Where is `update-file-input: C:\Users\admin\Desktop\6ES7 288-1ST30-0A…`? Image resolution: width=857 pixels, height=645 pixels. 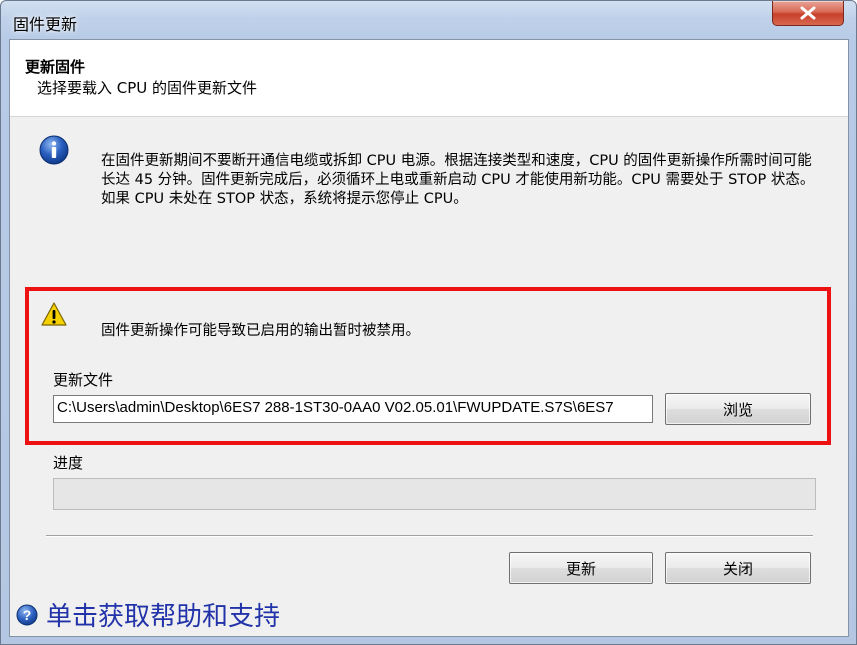
update-file-input: C:\Users\admin\Desktop\6ES7 288-1ST30-0A… is located at coordinates (353, 409).